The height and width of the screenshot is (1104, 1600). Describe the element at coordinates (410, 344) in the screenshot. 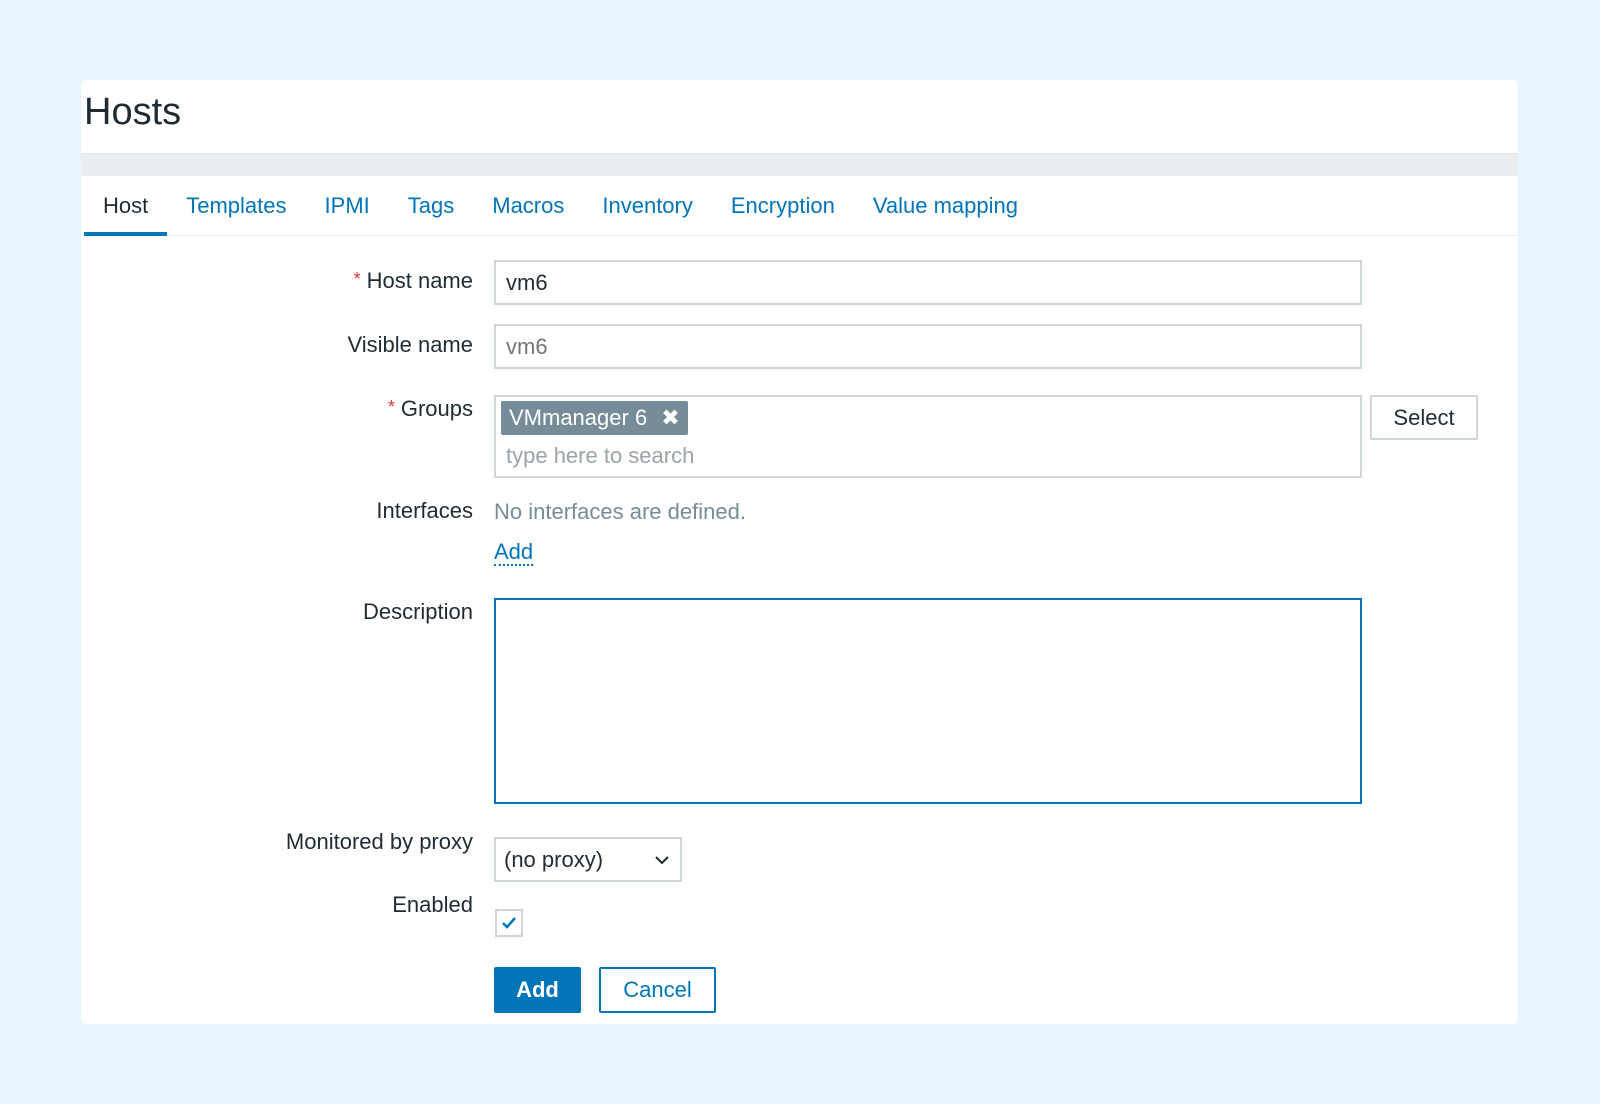

I see `visible-name-label: Visible name` at that location.